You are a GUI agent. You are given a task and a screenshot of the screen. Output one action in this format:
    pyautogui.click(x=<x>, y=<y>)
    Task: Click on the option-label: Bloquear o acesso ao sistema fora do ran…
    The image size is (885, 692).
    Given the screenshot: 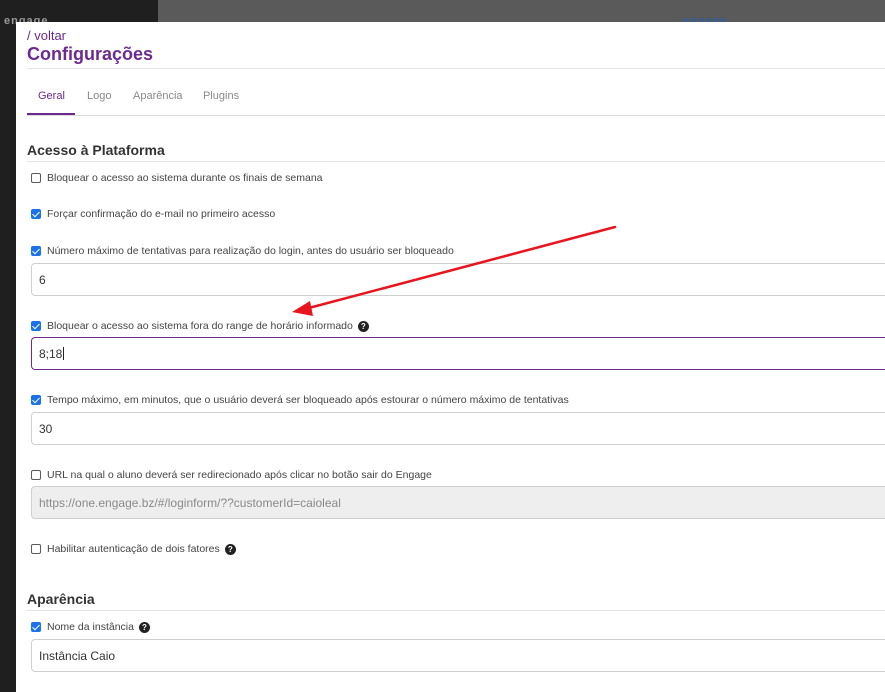 What is the action you would take?
    pyautogui.click(x=200, y=326)
    